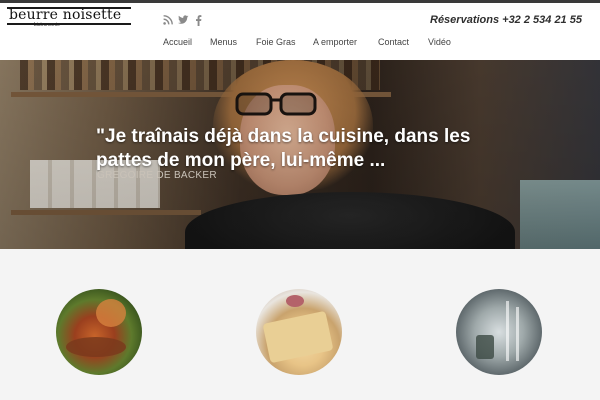  What do you see at coordinates (168, 21) in the screenshot?
I see `rss-icon` at bounding box center [168, 21].